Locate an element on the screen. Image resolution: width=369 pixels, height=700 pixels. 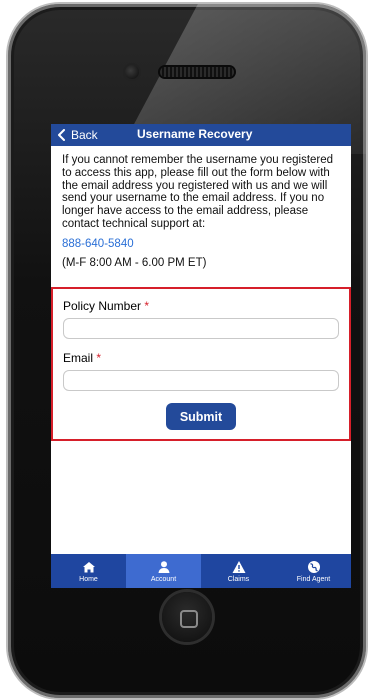
home-icon is located at coordinates (88, 566).